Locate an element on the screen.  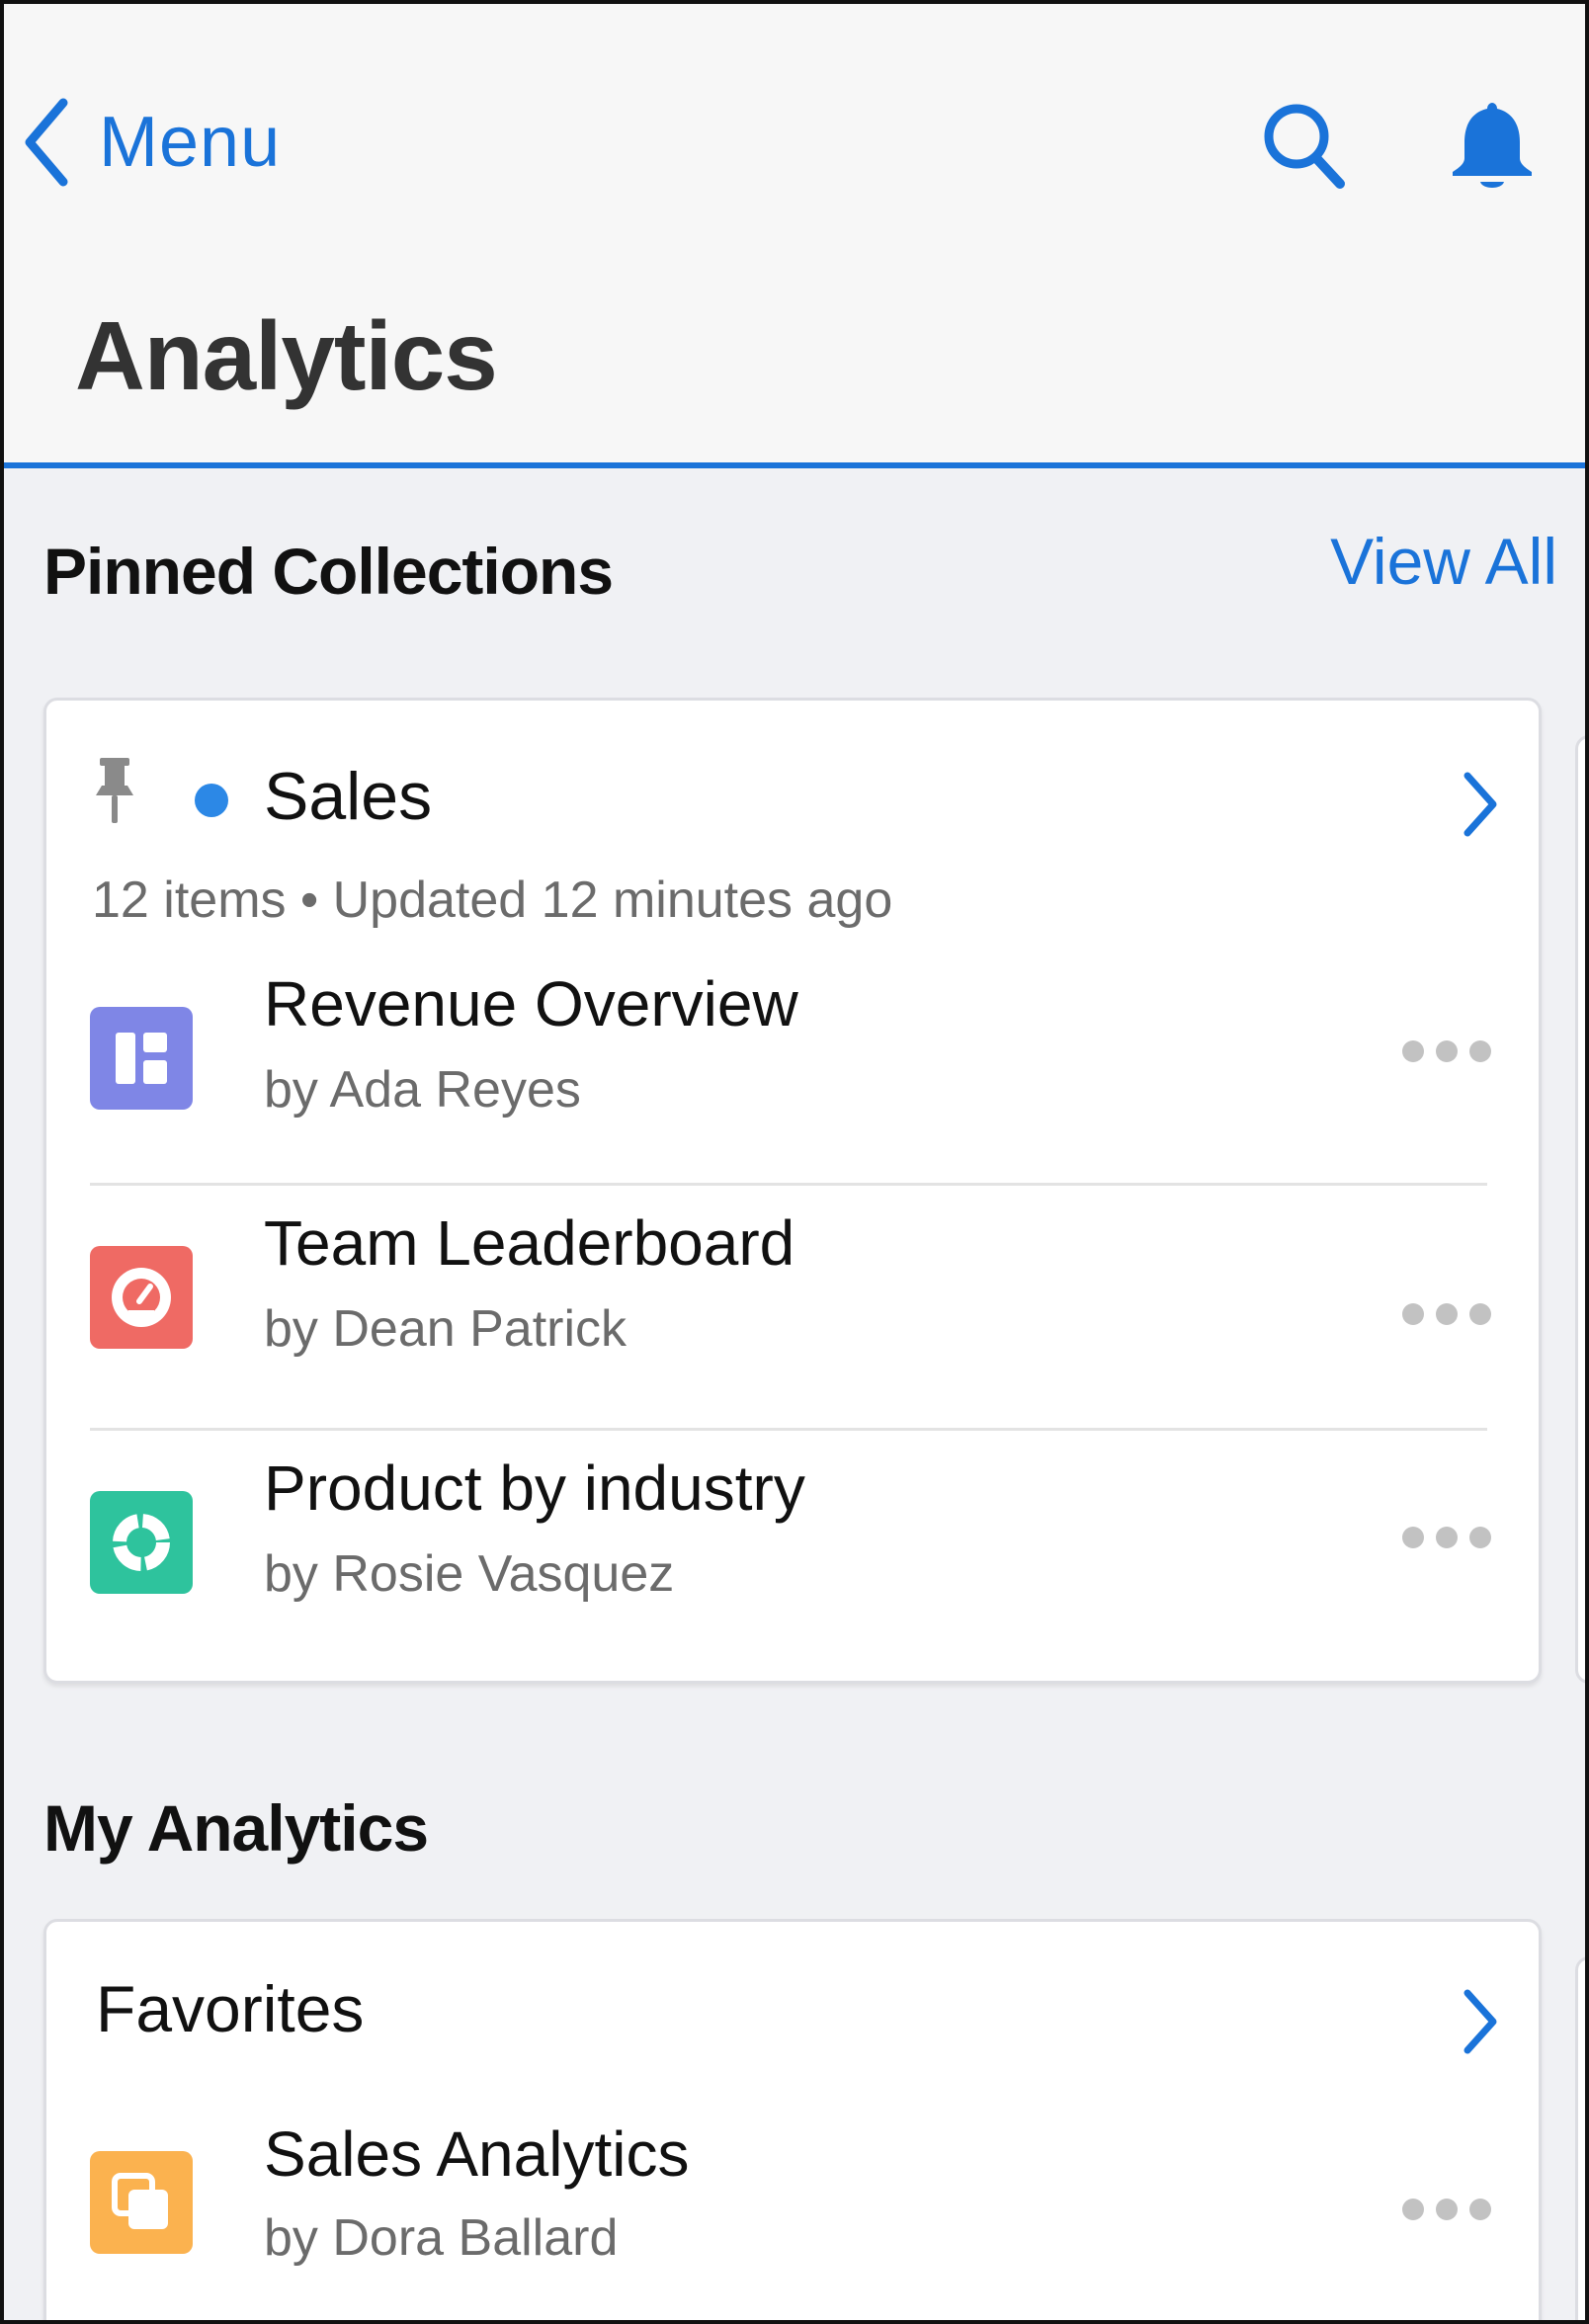
tile-revenue-overview is located at coordinates (142, 1058).